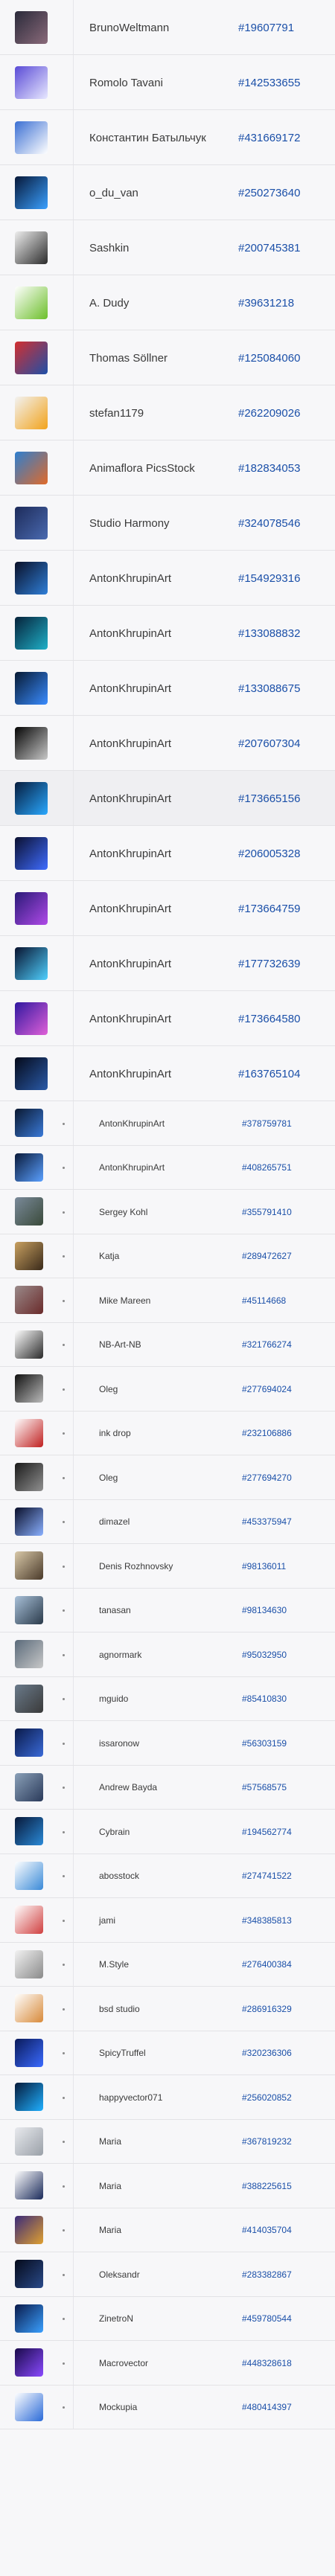 This screenshot has width=335, height=2576. Describe the element at coordinates (168, 964) in the screenshot. I see `list-item: AntonKhrupinArt #177732639` at that location.